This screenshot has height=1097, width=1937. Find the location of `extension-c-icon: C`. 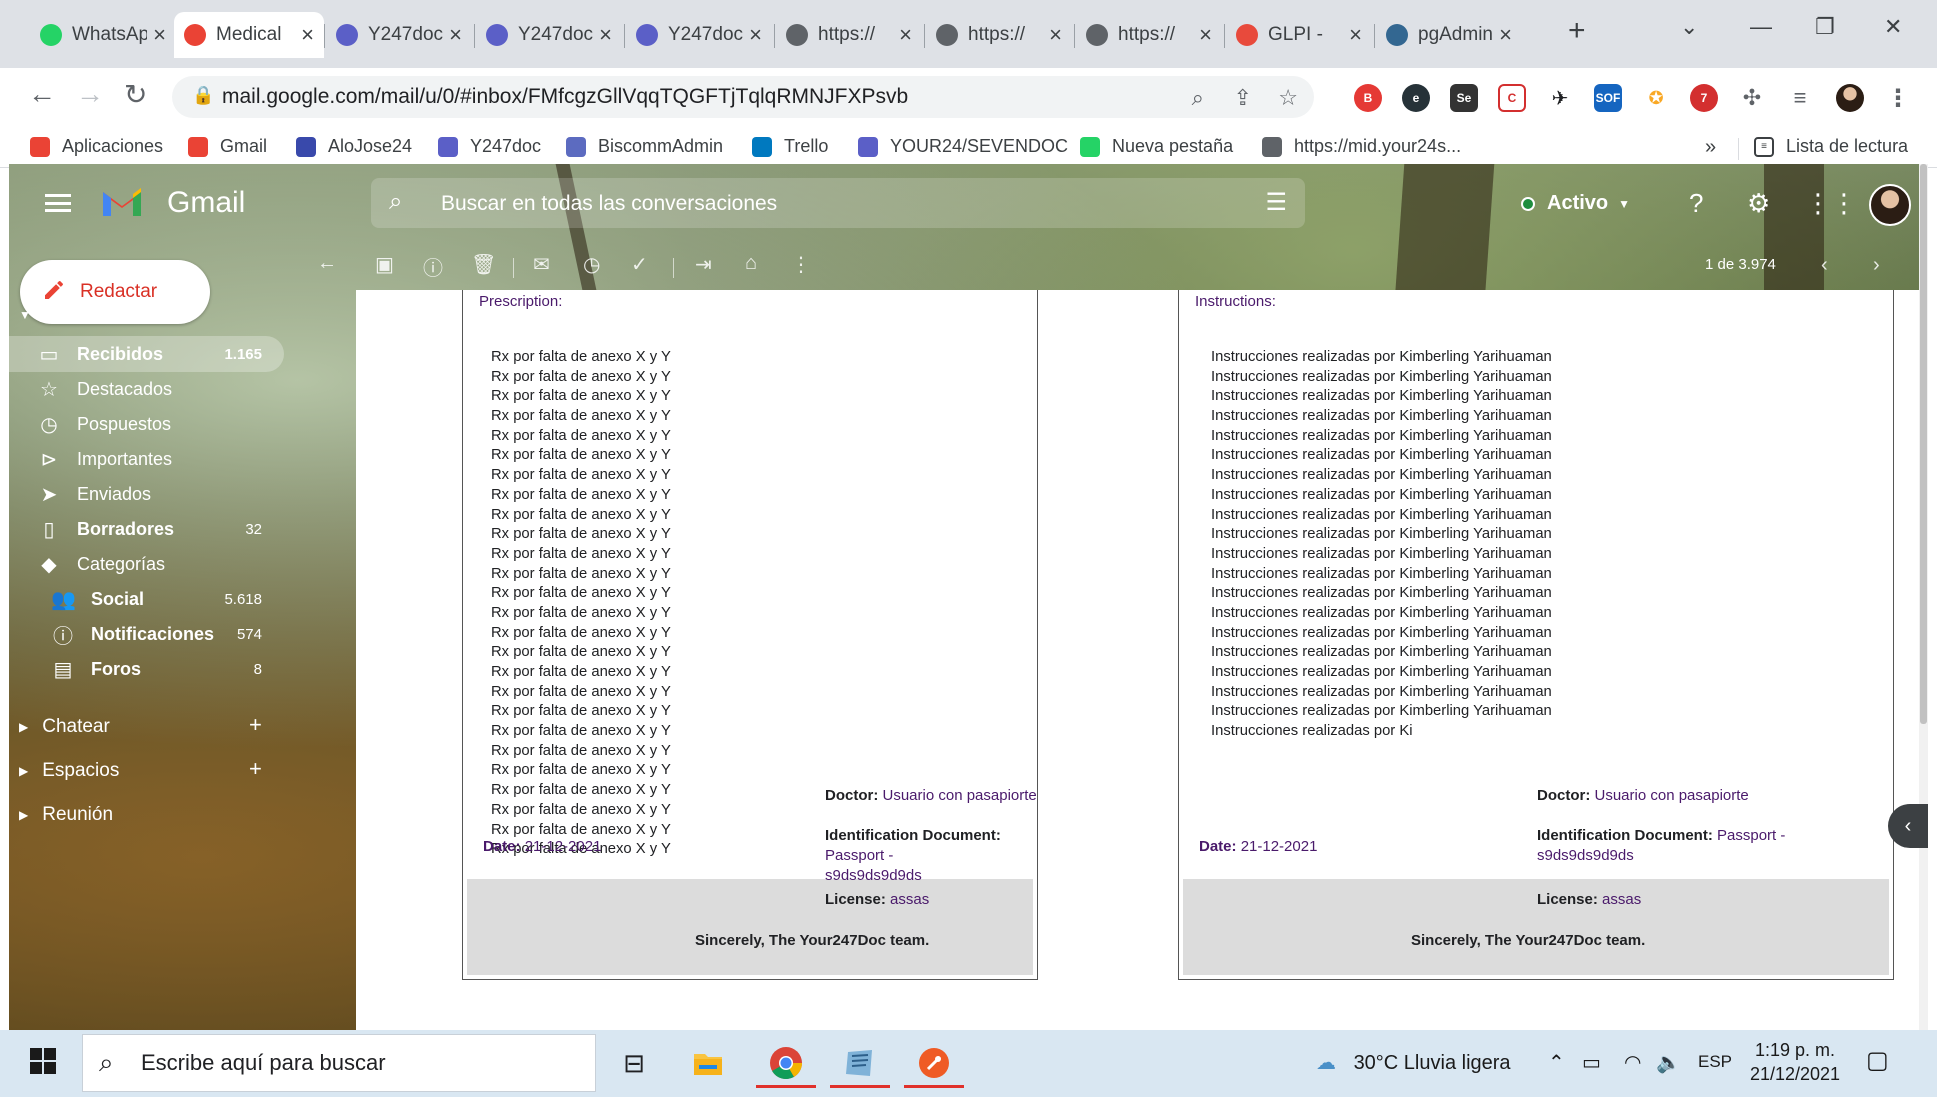

extension-c-icon: C is located at coordinates (1512, 98).